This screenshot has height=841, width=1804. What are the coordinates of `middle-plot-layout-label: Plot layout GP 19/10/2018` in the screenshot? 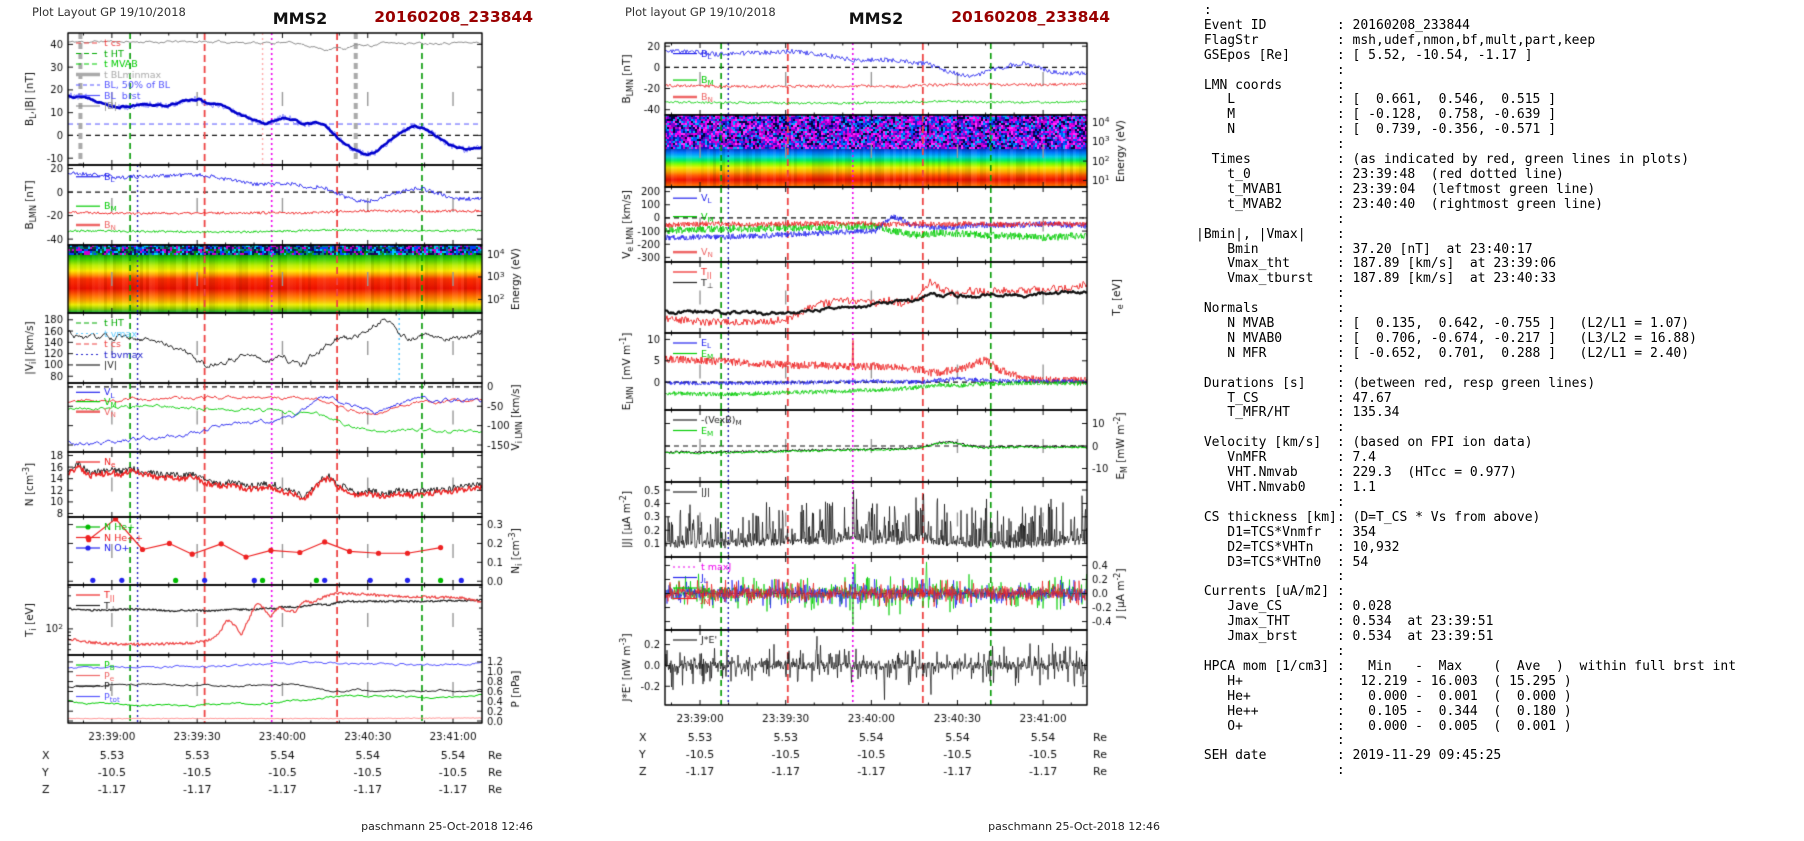 It's located at (700, 12).